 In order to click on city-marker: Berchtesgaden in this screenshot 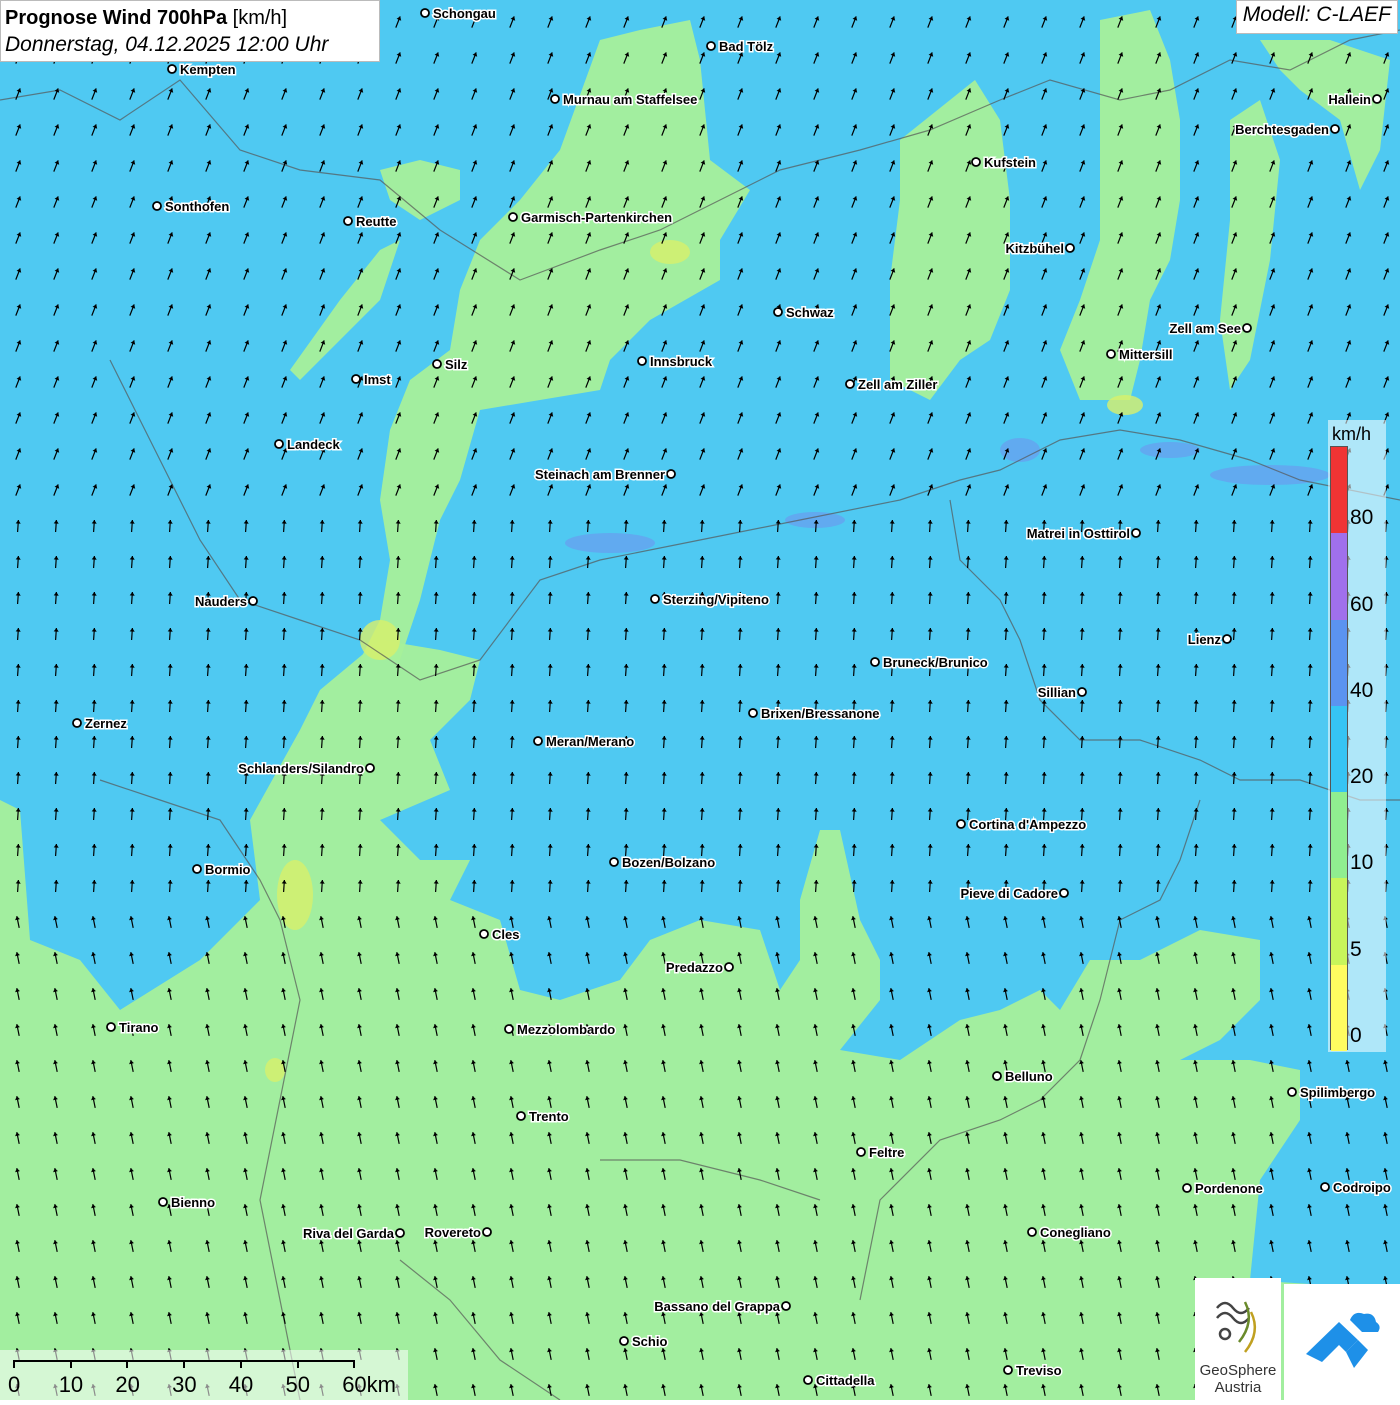, I will do `click(1287, 130)`.